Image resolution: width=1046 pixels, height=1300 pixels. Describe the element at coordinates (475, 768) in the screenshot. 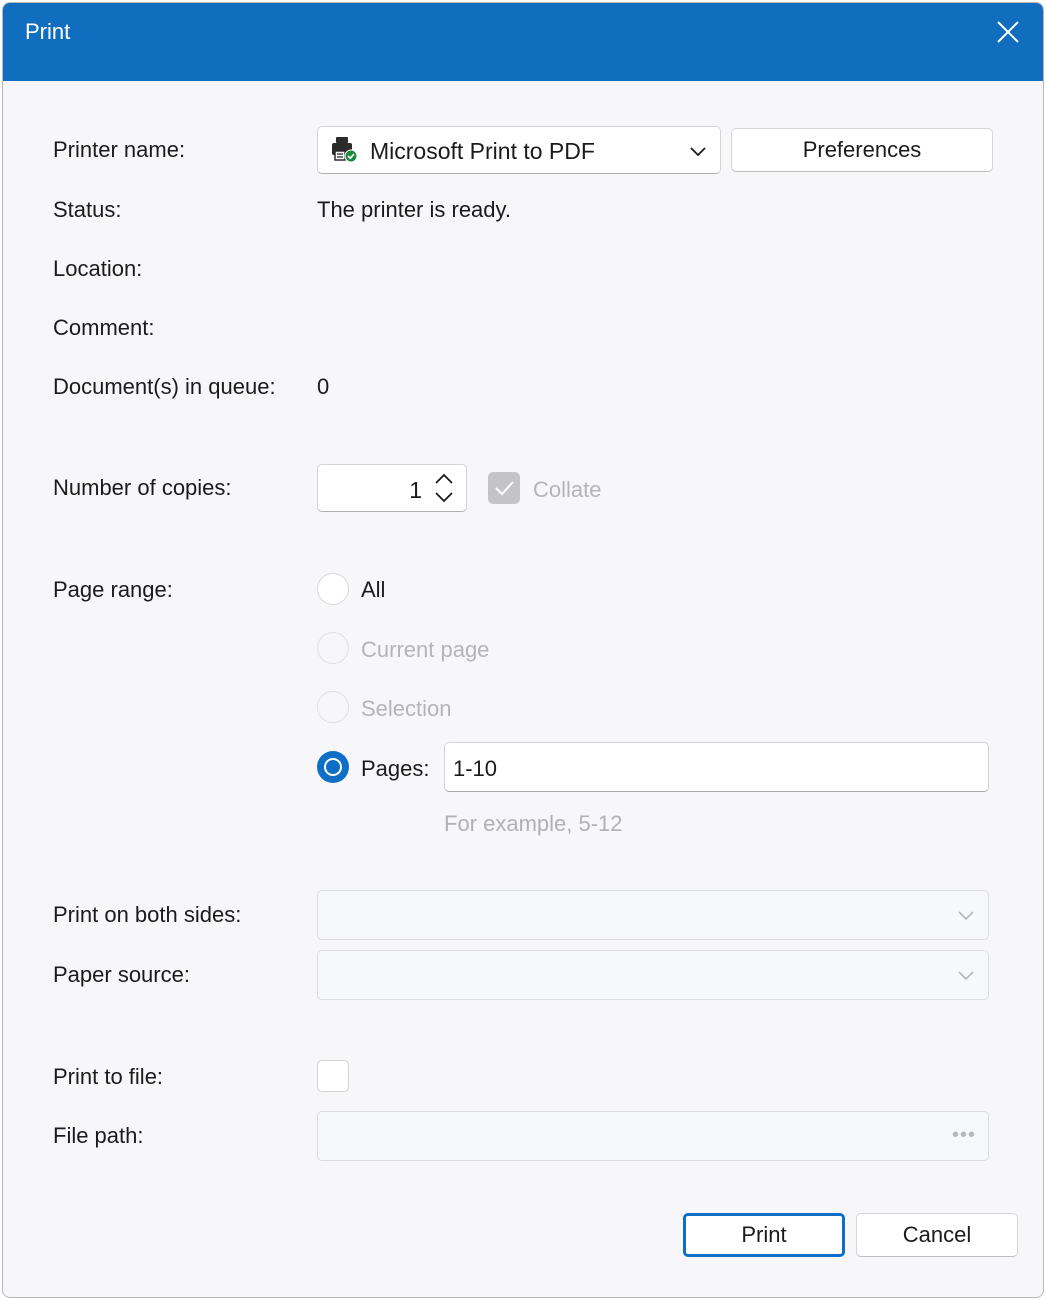

I see `pages-input-value: 1-10` at that location.